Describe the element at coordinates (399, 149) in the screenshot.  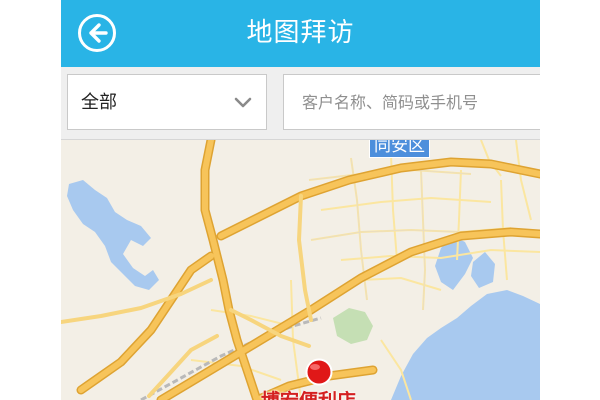
I see `district-label: 同安区` at that location.